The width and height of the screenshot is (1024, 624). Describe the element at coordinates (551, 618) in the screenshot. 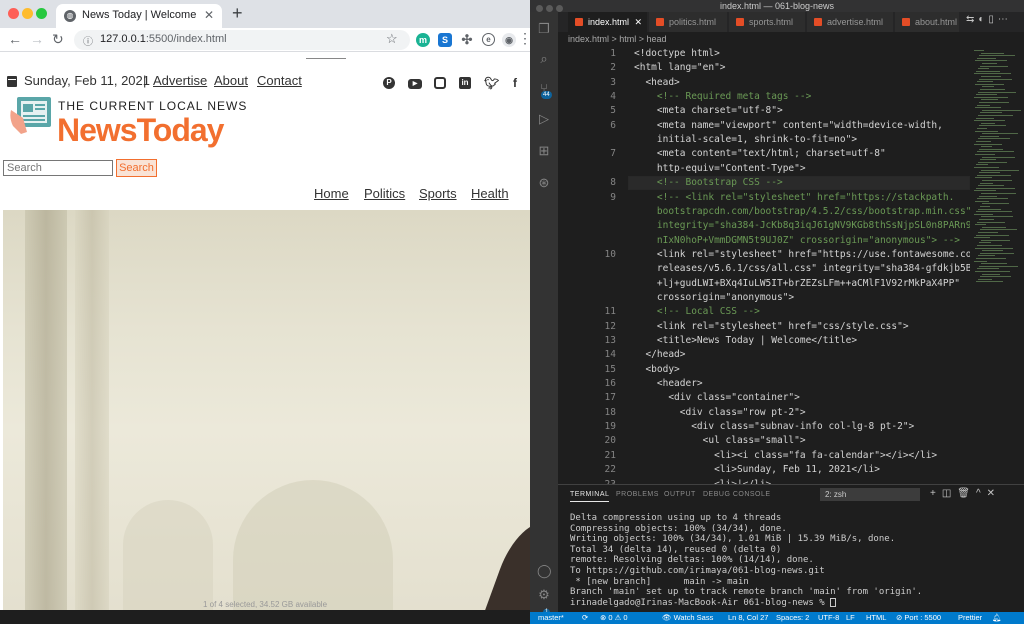

I see `git-branch: master*` at that location.